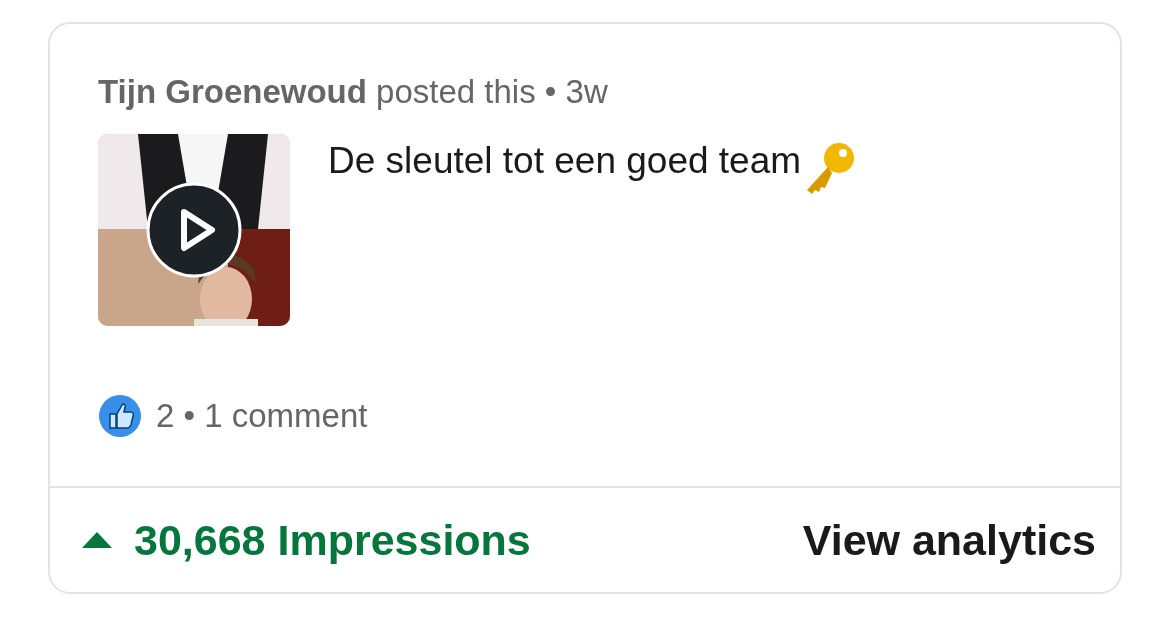 This screenshot has height=619, width=1170. I want to click on reactions-summary: 2 • 1 comment, so click(262, 415).